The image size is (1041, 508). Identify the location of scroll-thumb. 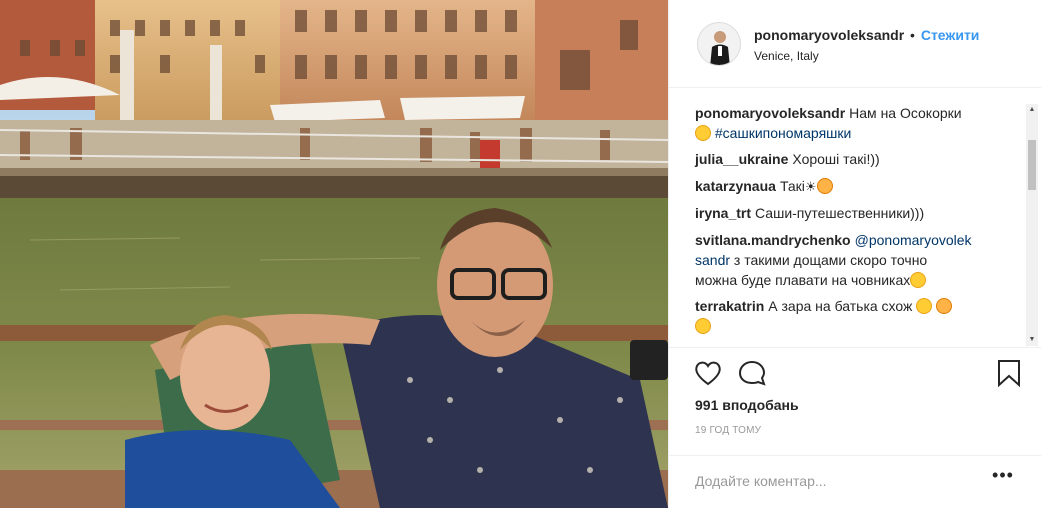
(1032, 165).